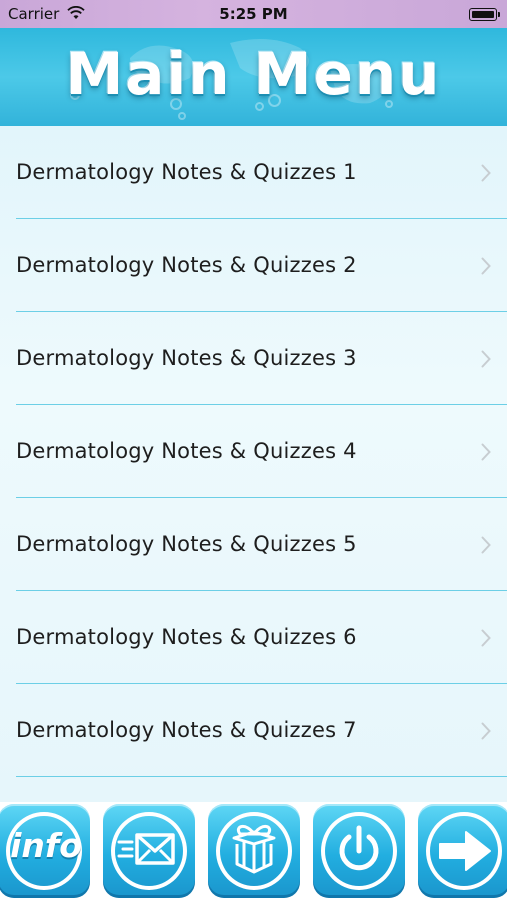 Image resolution: width=507 pixels, height=900 pixels. I want to click on menu-item-label: Dermatology Notes & Quizzes 7, so click(186, 730).